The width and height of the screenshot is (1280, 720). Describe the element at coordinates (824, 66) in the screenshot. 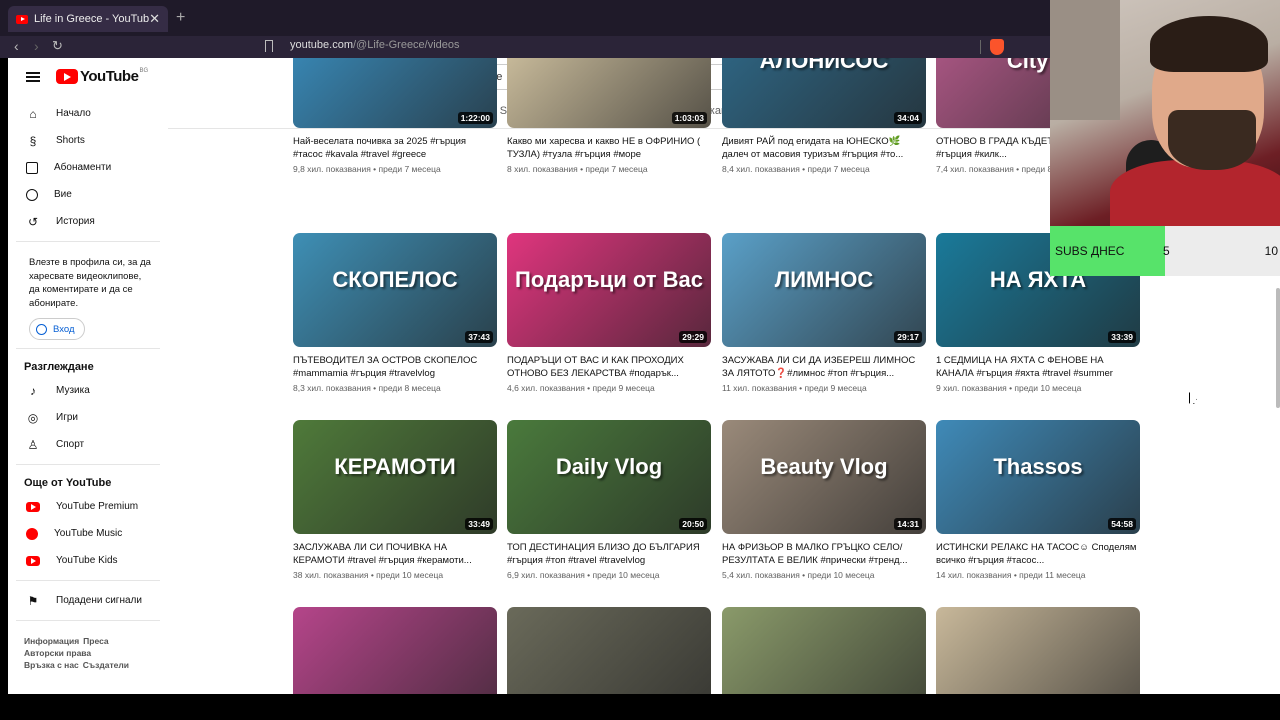

I see `thumbnail-text: АЛОНИСОС` at that location.